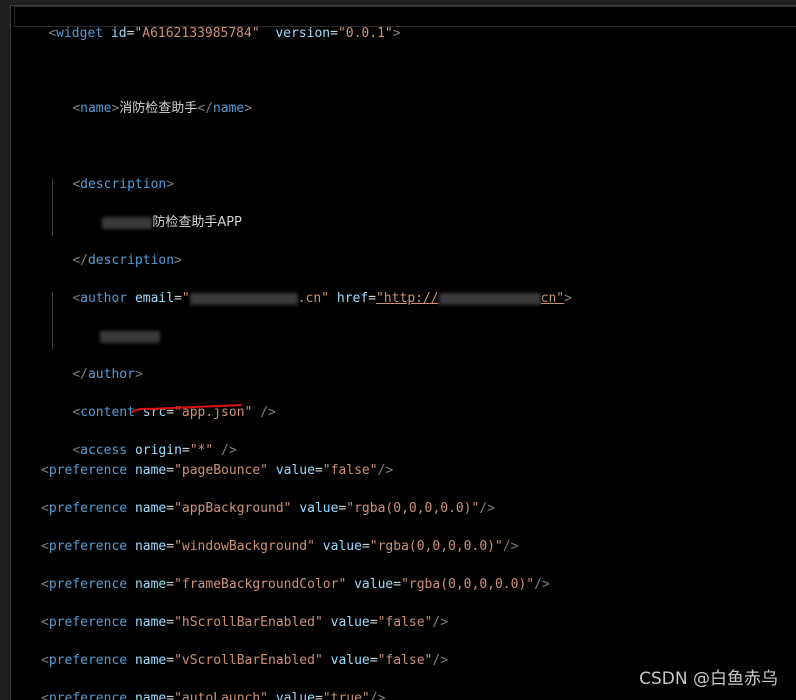  What do you see at coordinates (107, 412) in the screenshot?
I see `tag-content: content` at bounding box center [107, 412].